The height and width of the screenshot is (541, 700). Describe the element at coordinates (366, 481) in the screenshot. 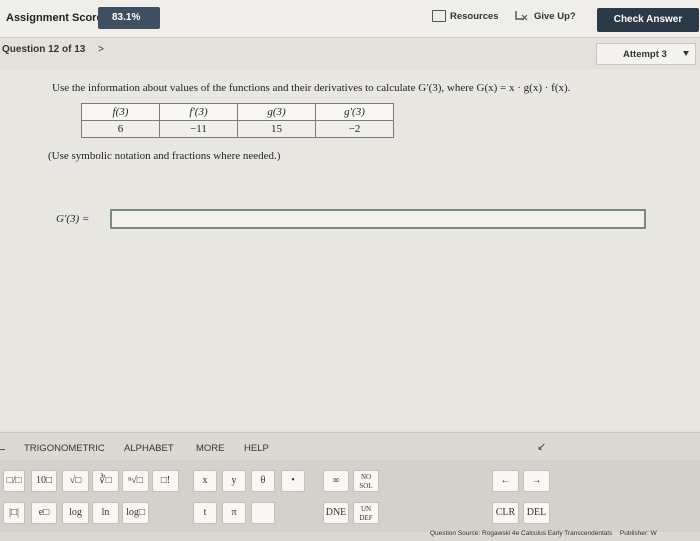

I see `no-solution-key: NO SOL` at that location.